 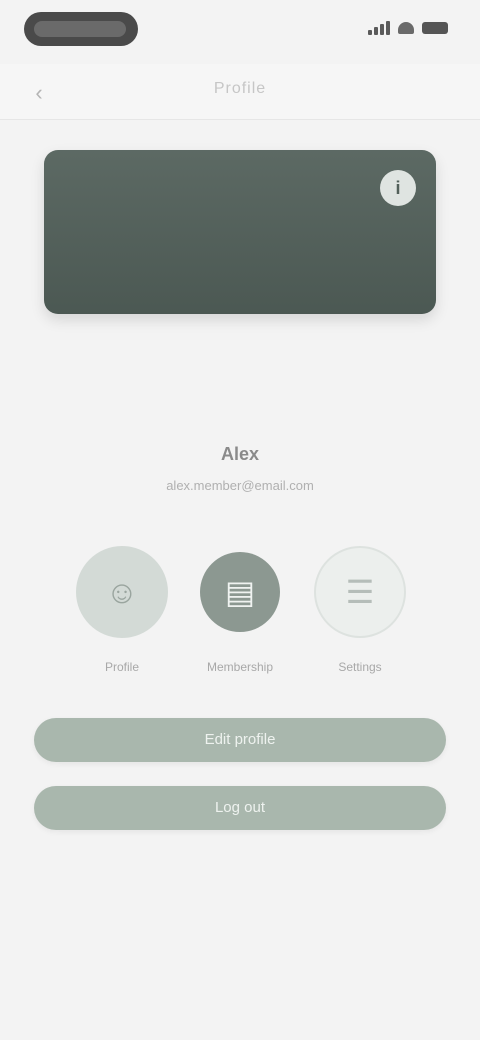 I want to click on action-profile: ☺ Profile, so click(x=122, y=616).